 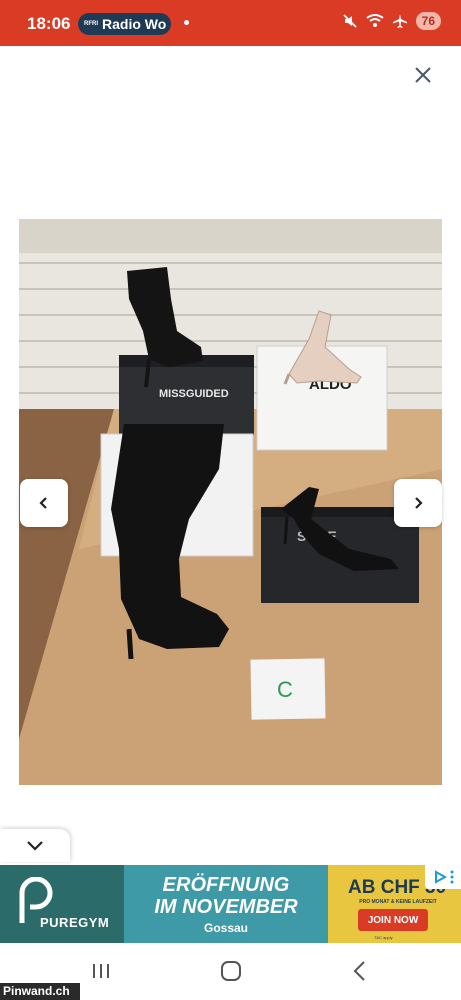 I want to click on ad-choices-icon, so click(x=440, y=877).